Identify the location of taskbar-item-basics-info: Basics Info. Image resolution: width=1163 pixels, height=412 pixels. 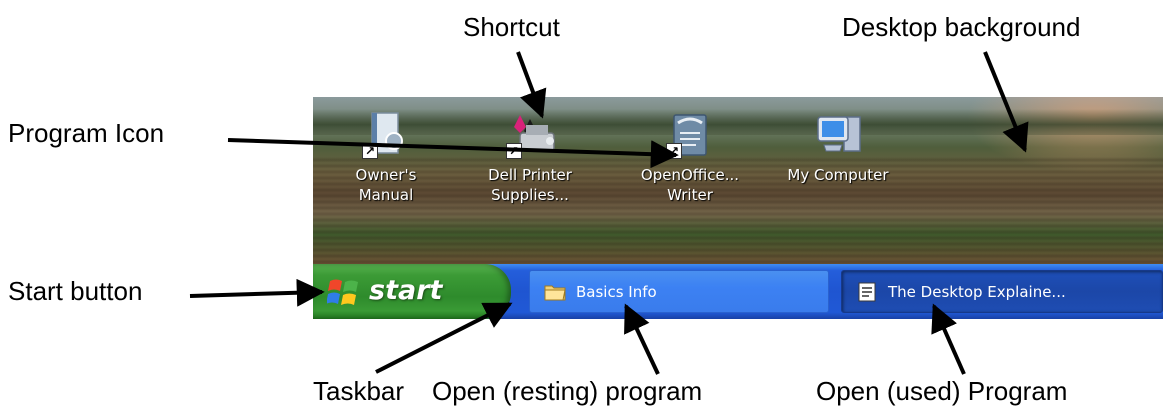
(679, 291).